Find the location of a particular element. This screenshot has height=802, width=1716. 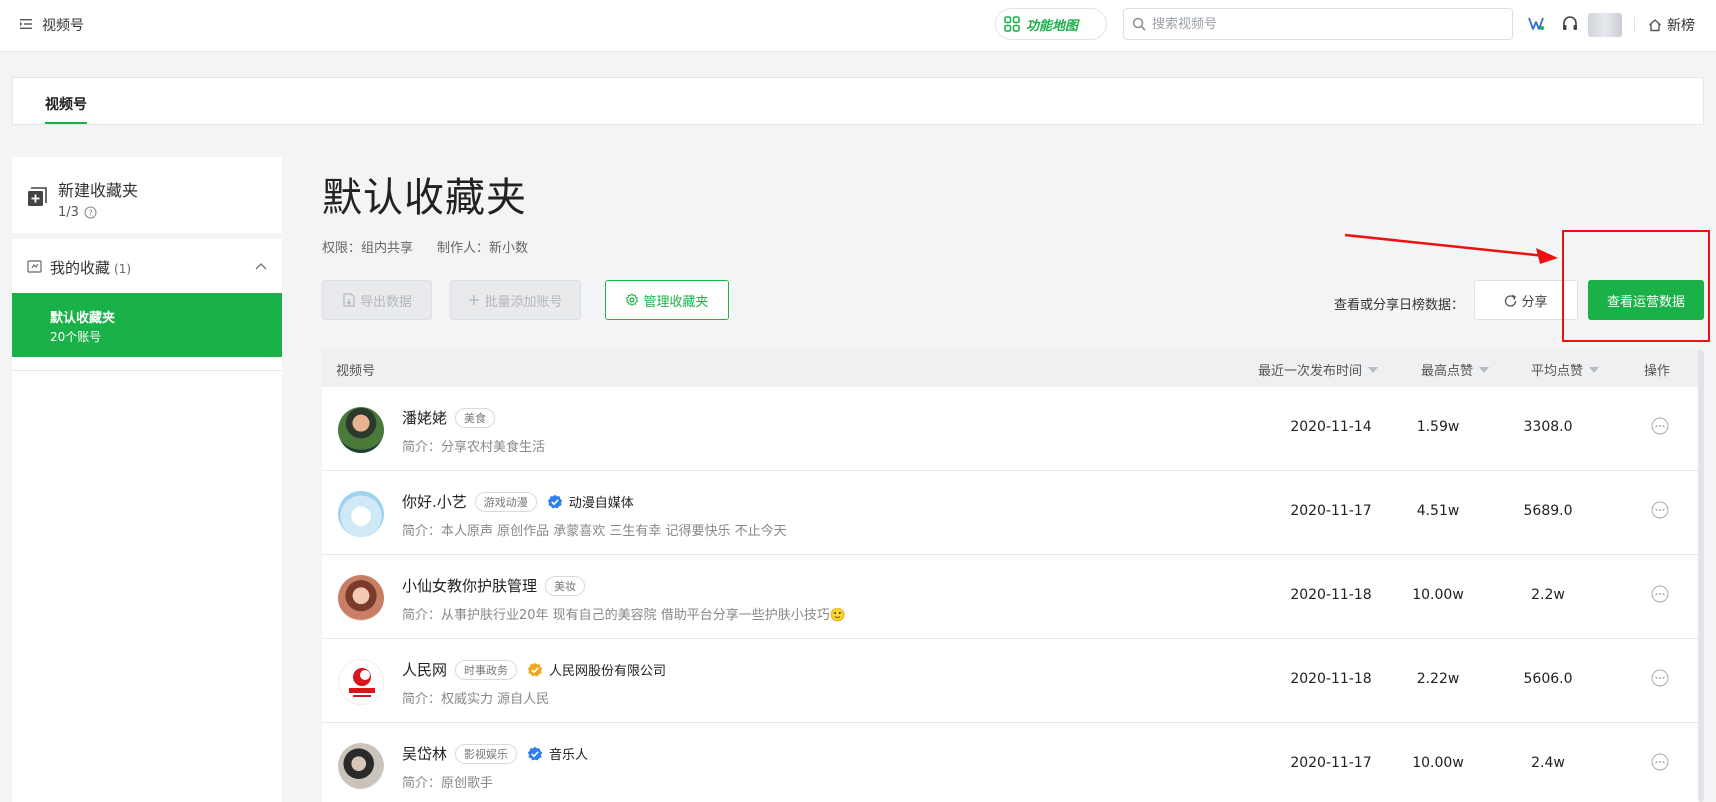

max-likes: 4.51w is located at coordinates (1438, 511).